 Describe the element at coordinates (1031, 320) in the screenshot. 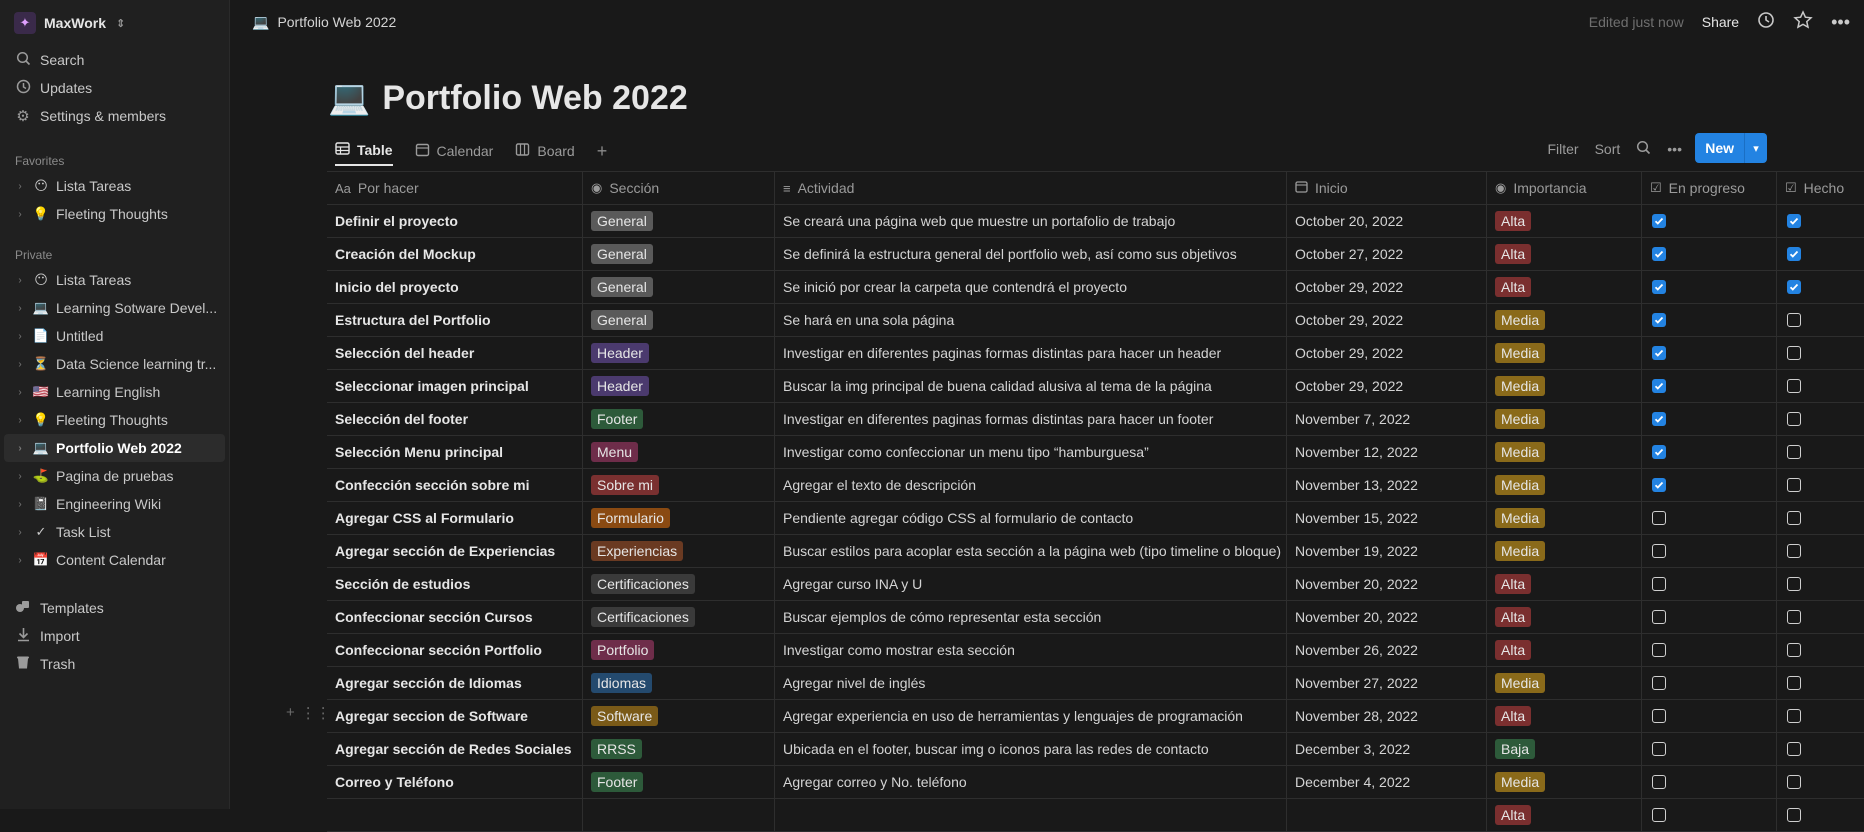

I see `cell-actividad: Se hará en una sola página` at that location.